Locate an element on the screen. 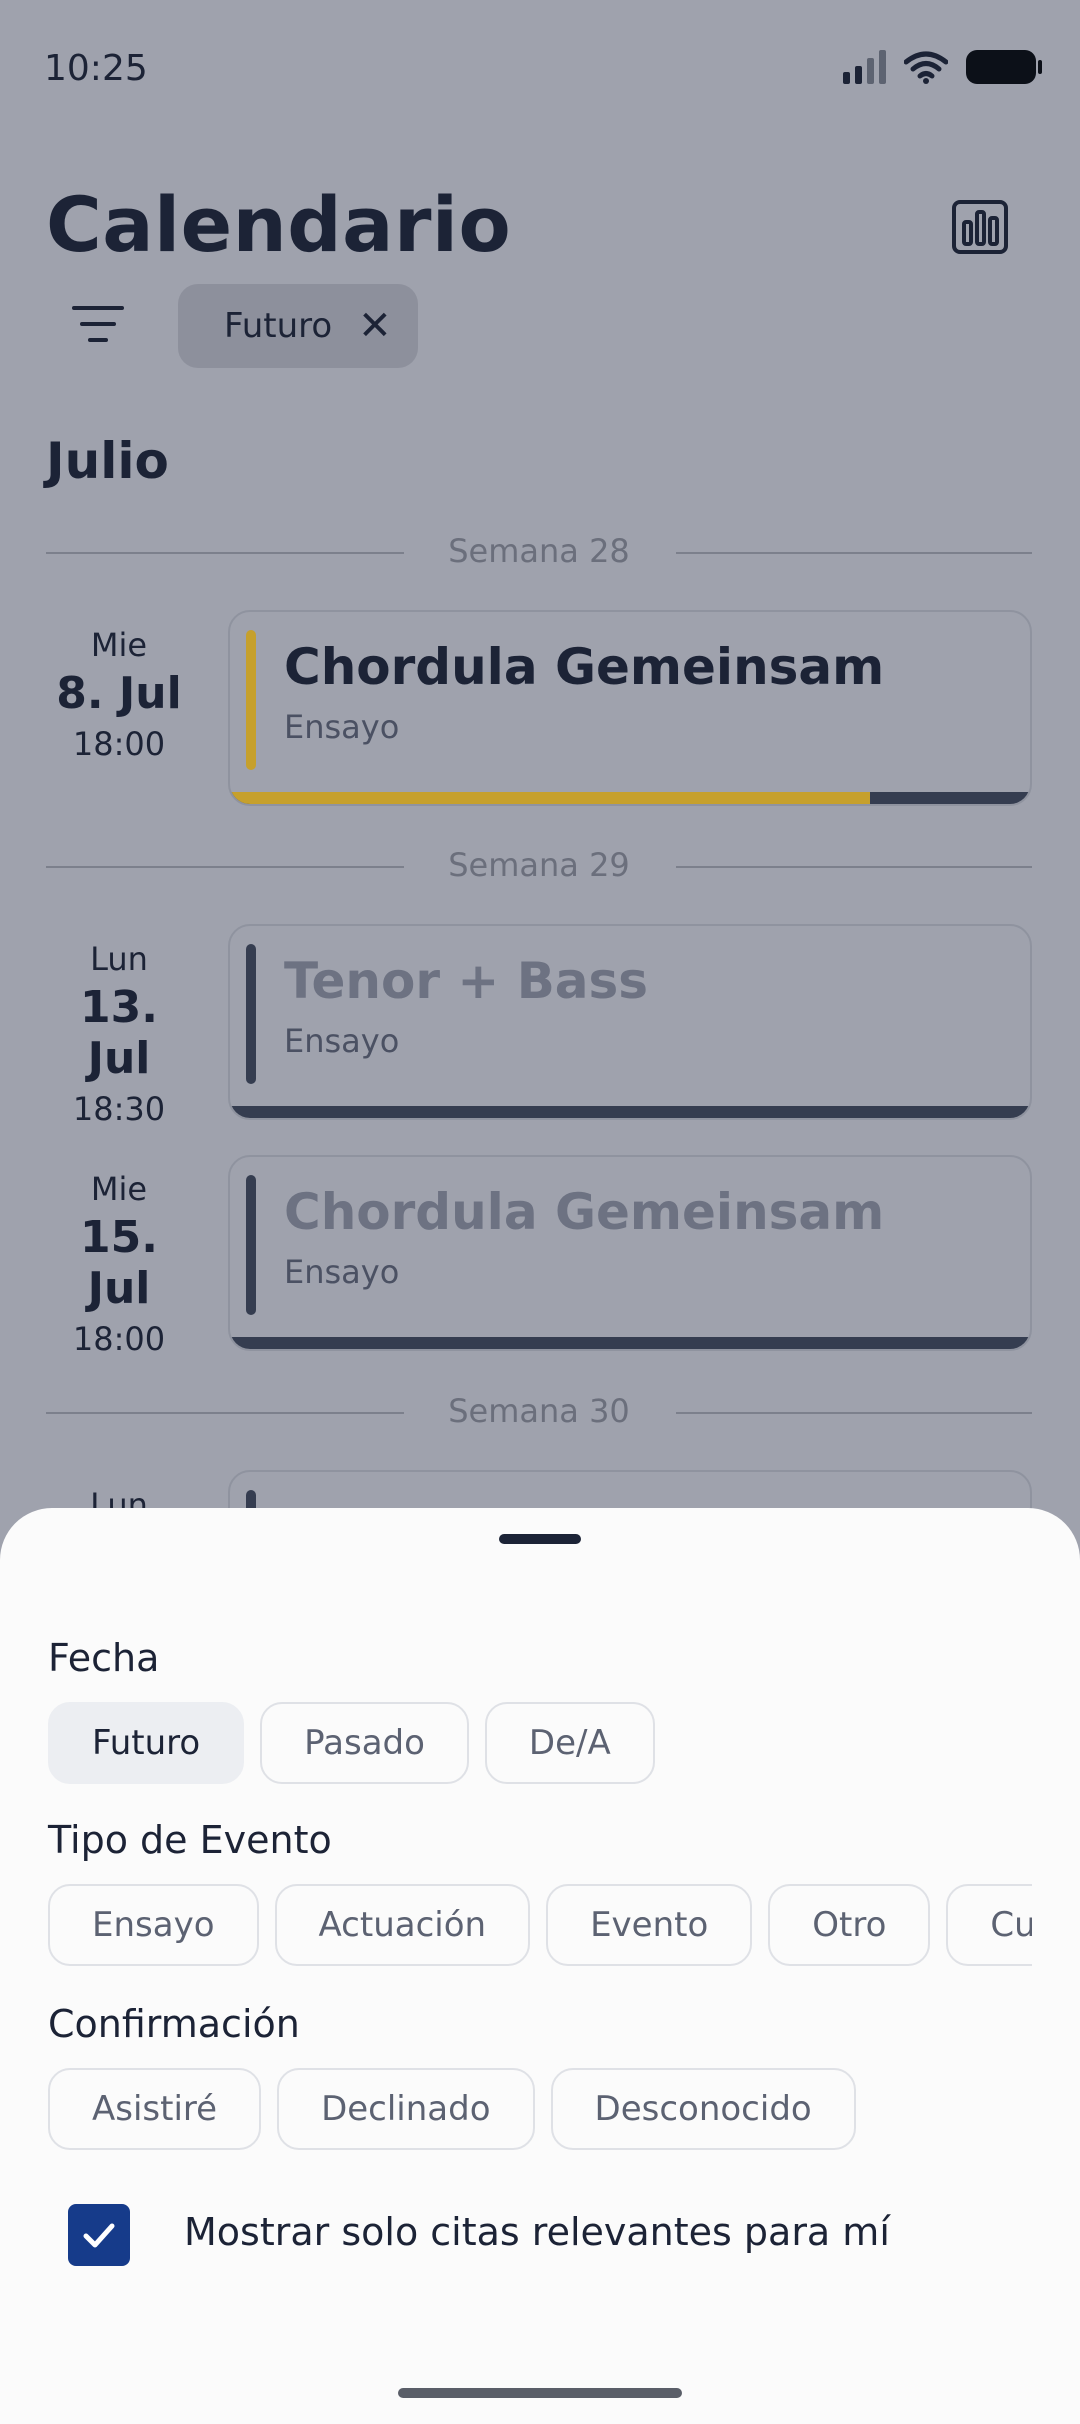 The image size is (1080, 2424). event-day: 15. Jul is located at coordinates (119, 1263).